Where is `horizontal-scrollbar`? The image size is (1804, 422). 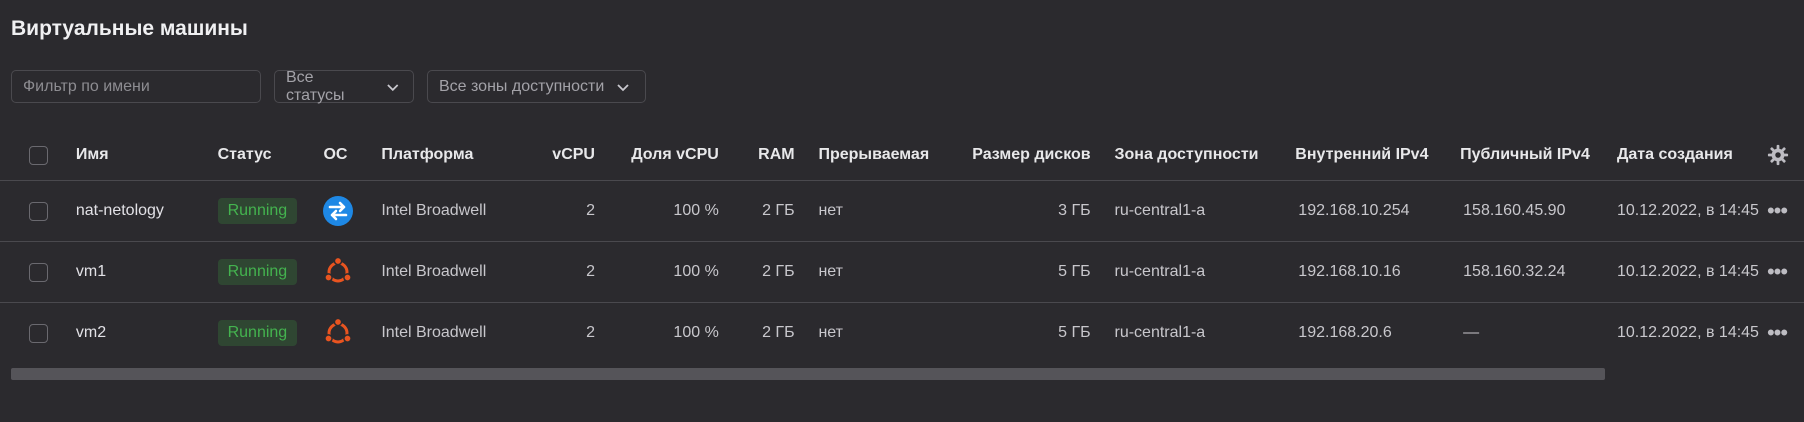 horizontal-scrollbar is located at coordinates (808, 374).